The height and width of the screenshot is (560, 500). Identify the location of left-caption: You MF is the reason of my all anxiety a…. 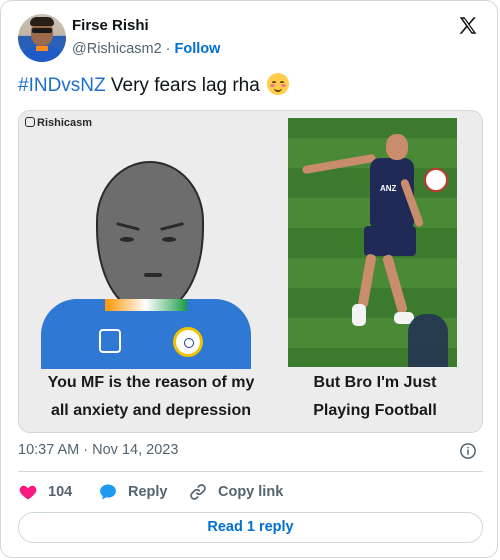
(151, 396).